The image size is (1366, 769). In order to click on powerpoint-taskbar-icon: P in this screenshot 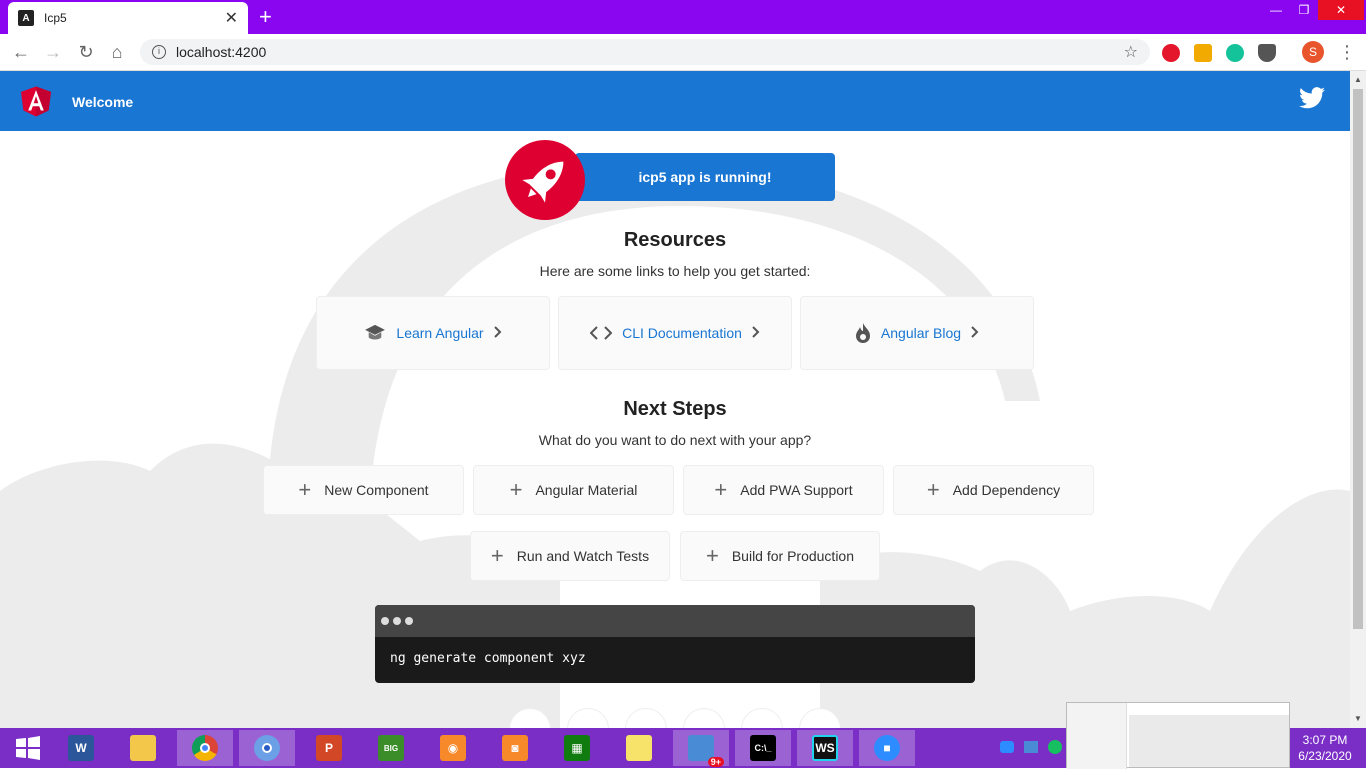, I will do `click(329, 748)`.